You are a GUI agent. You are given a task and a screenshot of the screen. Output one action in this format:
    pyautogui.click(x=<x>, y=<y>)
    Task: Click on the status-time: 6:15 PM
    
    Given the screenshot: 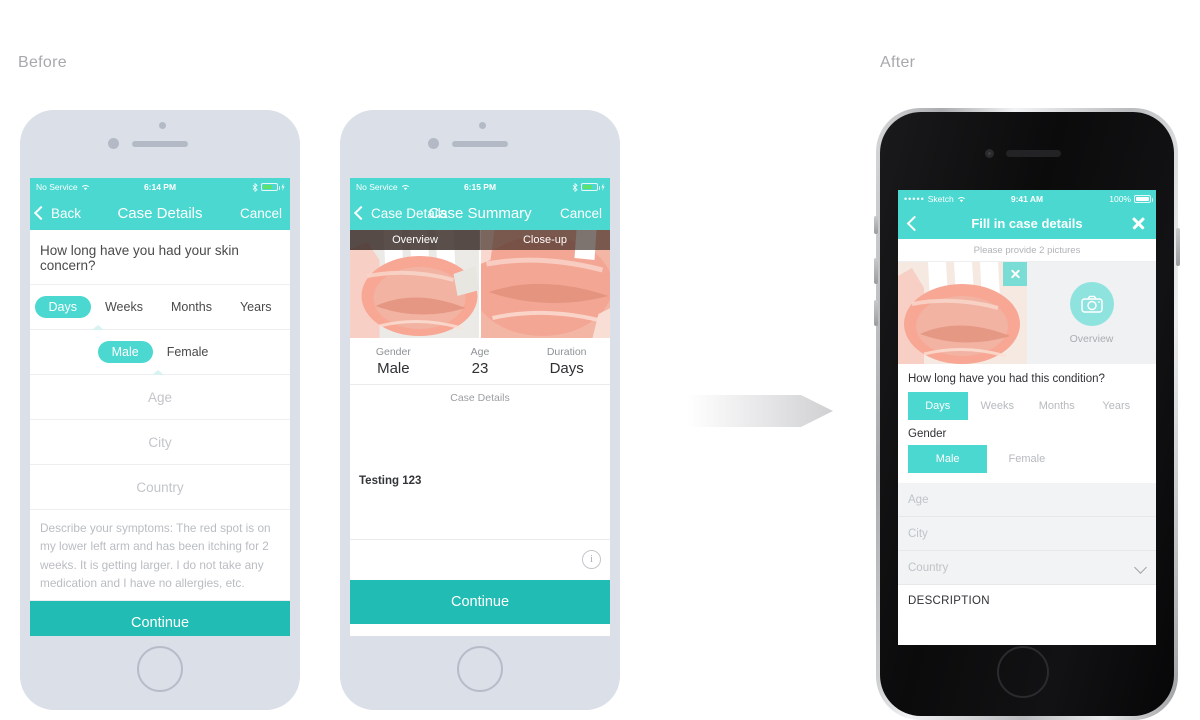 What is the action you would take?
    pyautogui.click(x=480, y=187)
    